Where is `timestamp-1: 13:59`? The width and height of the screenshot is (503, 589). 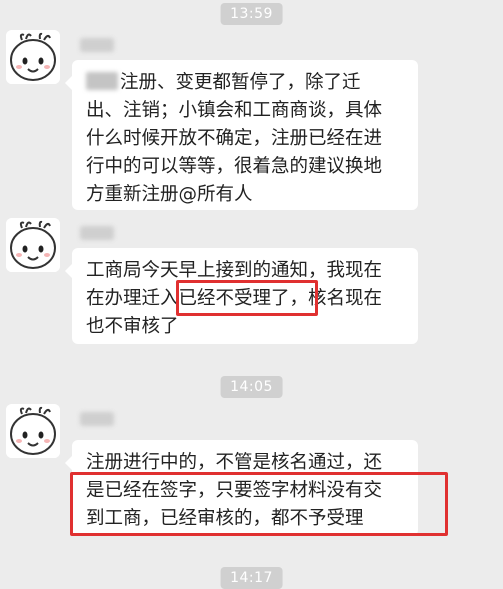 timestamp-1: 13:59 is located at coordinates (251, 14).